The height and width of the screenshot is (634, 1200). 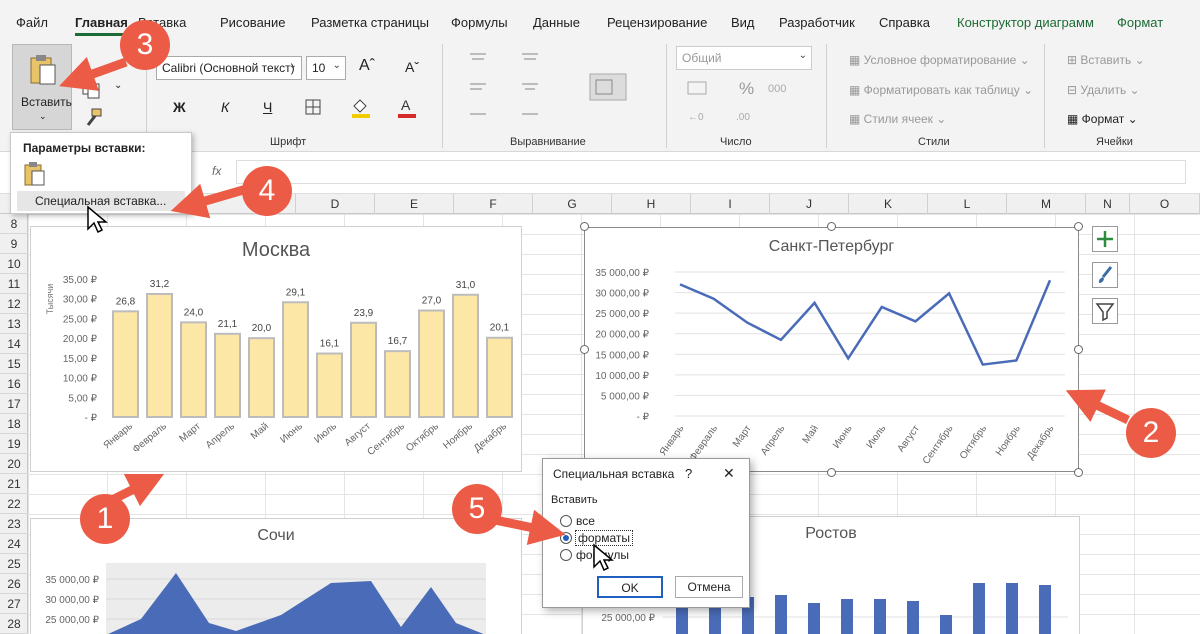 What do you see at coordinates (1140, 22) in the screenshot?
I see `tab-format: Формат` at bounding box center [1140, 22].